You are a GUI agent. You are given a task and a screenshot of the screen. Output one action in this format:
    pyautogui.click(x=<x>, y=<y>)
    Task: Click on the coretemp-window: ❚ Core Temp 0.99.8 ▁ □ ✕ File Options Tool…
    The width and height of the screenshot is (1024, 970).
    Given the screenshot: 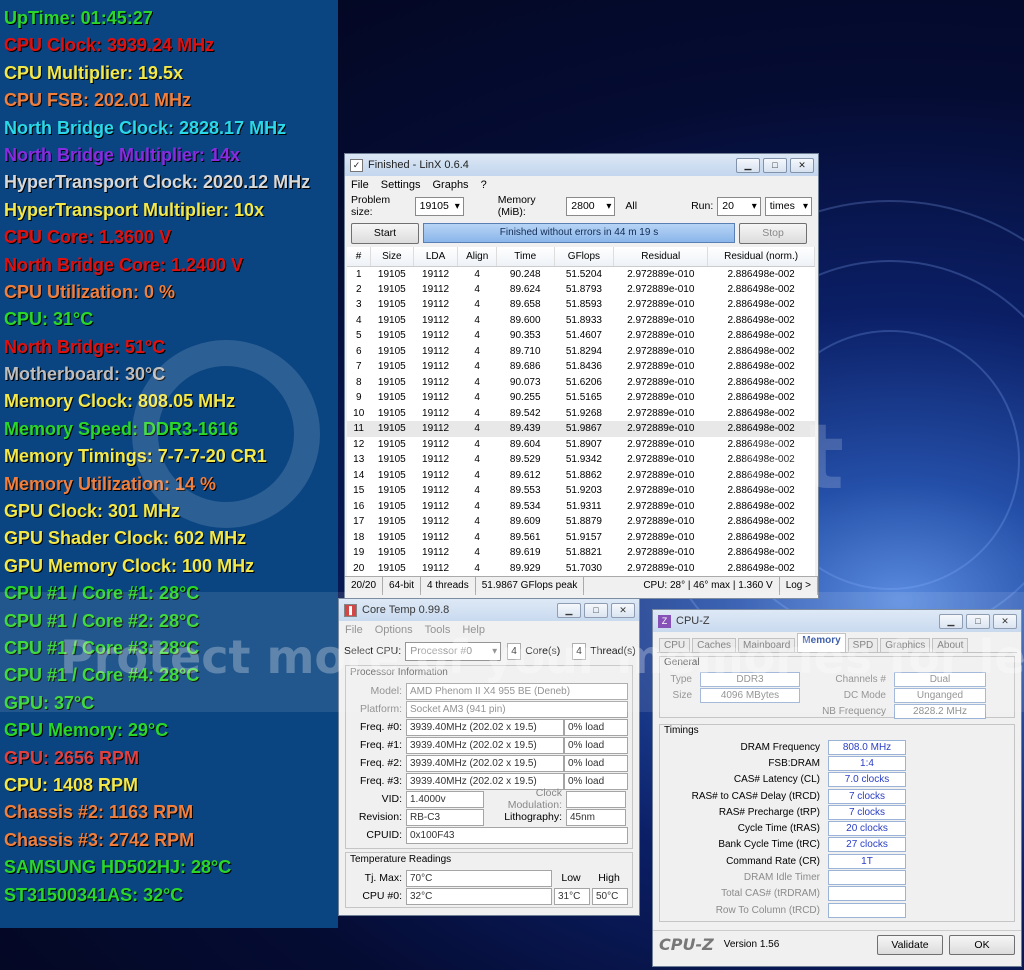 What is the action you would take?
    pyautogui.click(x=489, y=757)
    